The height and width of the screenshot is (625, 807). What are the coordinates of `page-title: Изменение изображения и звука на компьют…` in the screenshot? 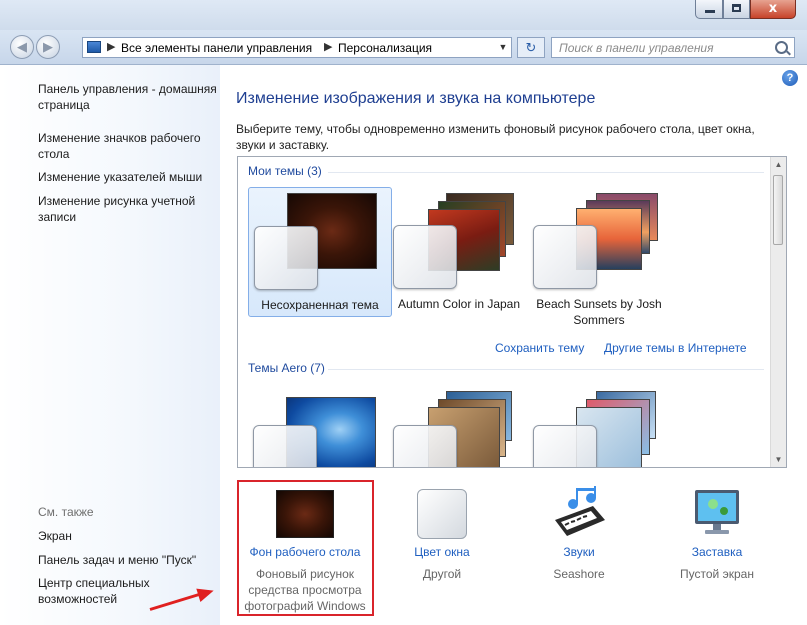 It's located at (416, 98).